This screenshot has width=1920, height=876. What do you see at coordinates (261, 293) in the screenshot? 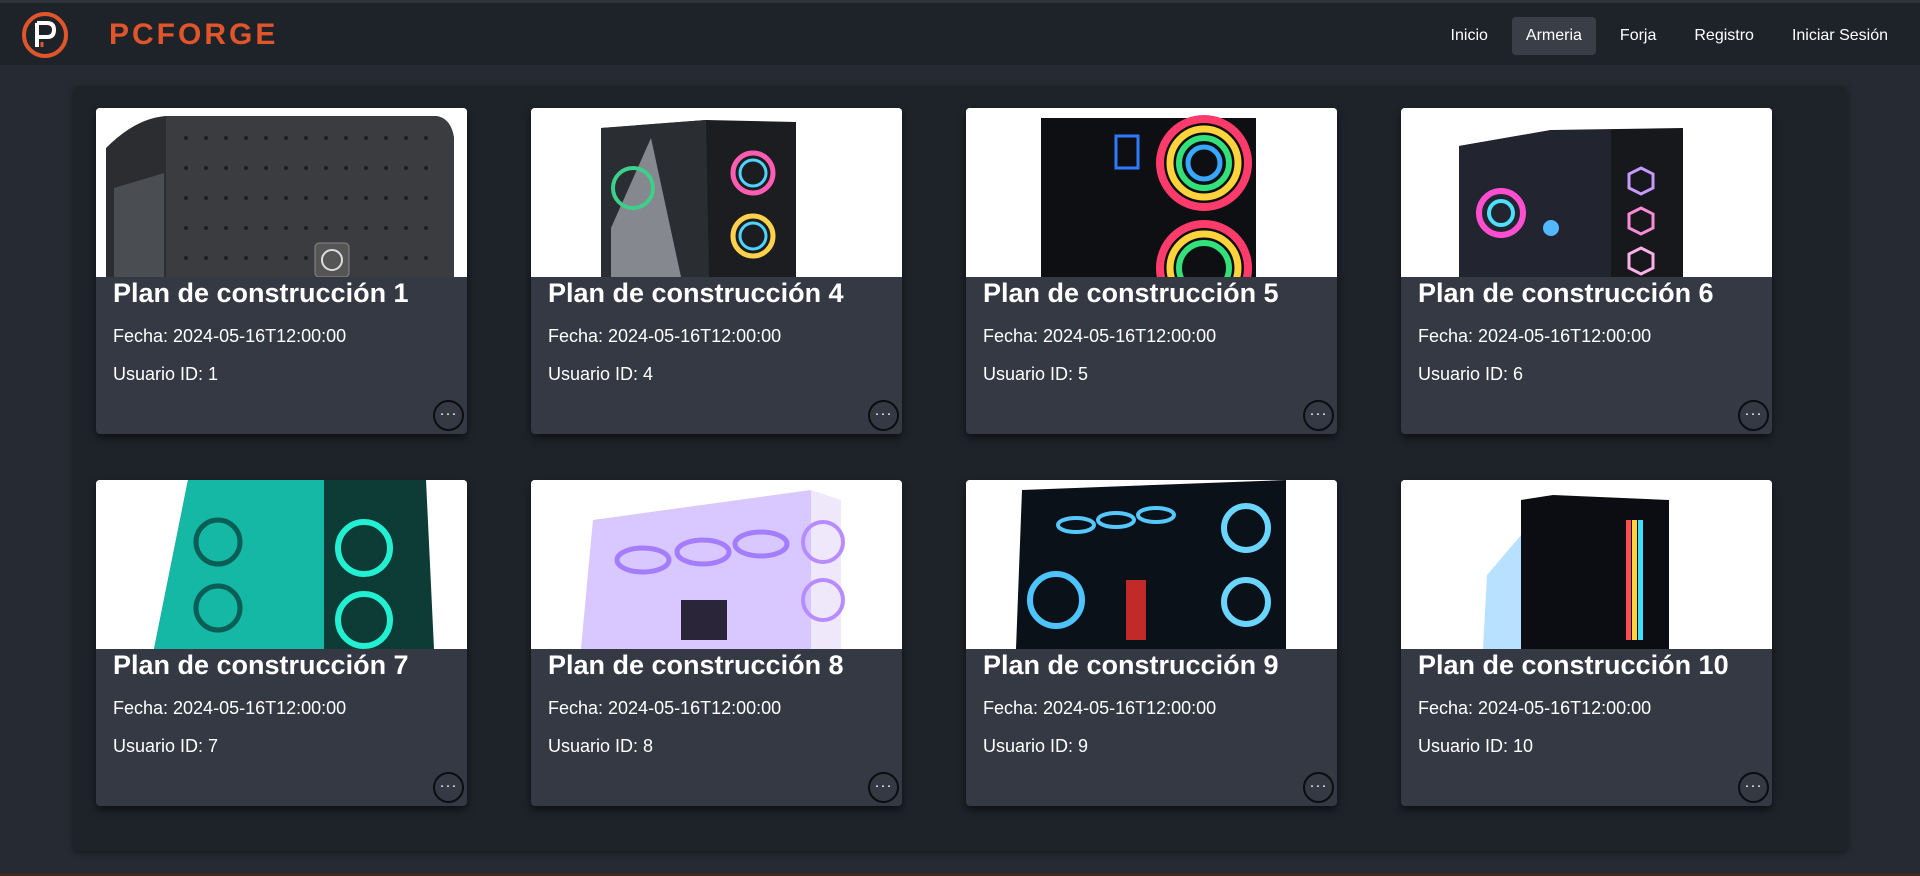
I see `card-title: Plan de construcción 1` at bounding box center [261, 293].